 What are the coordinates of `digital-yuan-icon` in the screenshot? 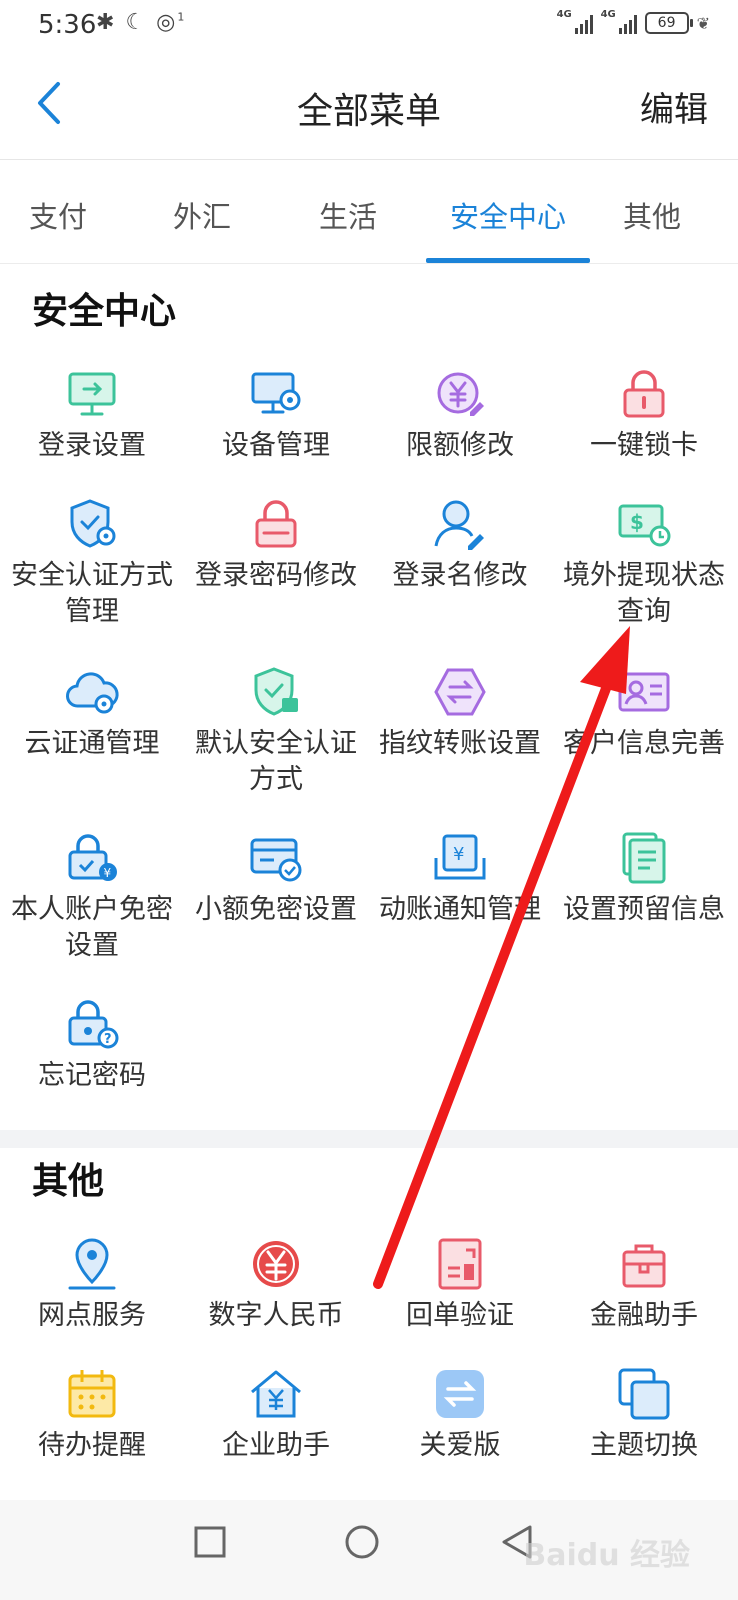 It's located at (276, 1264).